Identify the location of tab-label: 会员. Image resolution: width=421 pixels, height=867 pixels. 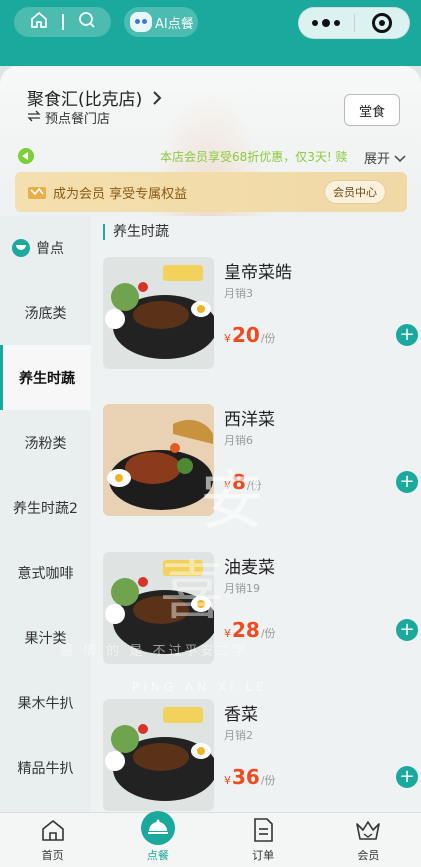
(368, 855).